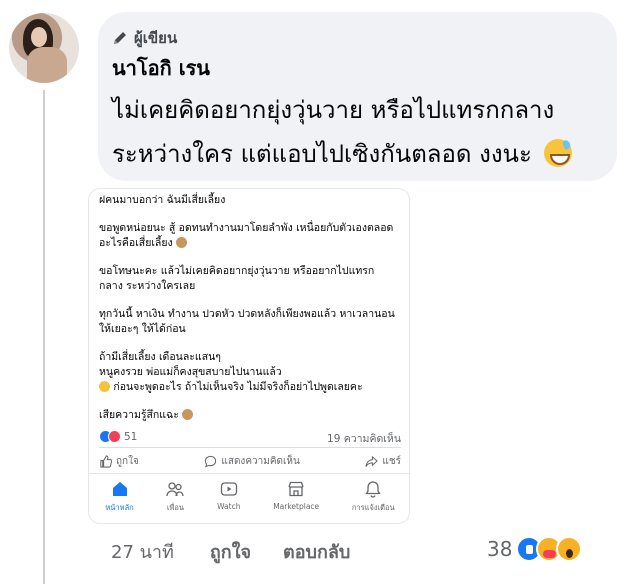  What do you see at coordinates (119, 489) in the screenshot?
I see `home-icon` at bounding box center [119, 489].